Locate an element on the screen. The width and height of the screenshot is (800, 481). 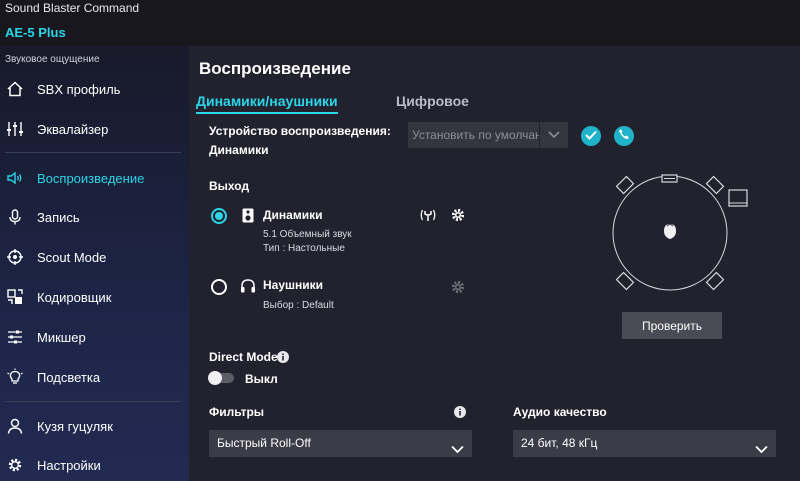
sidebar-item-label: Подсветка is located at coordinates (69, 377).